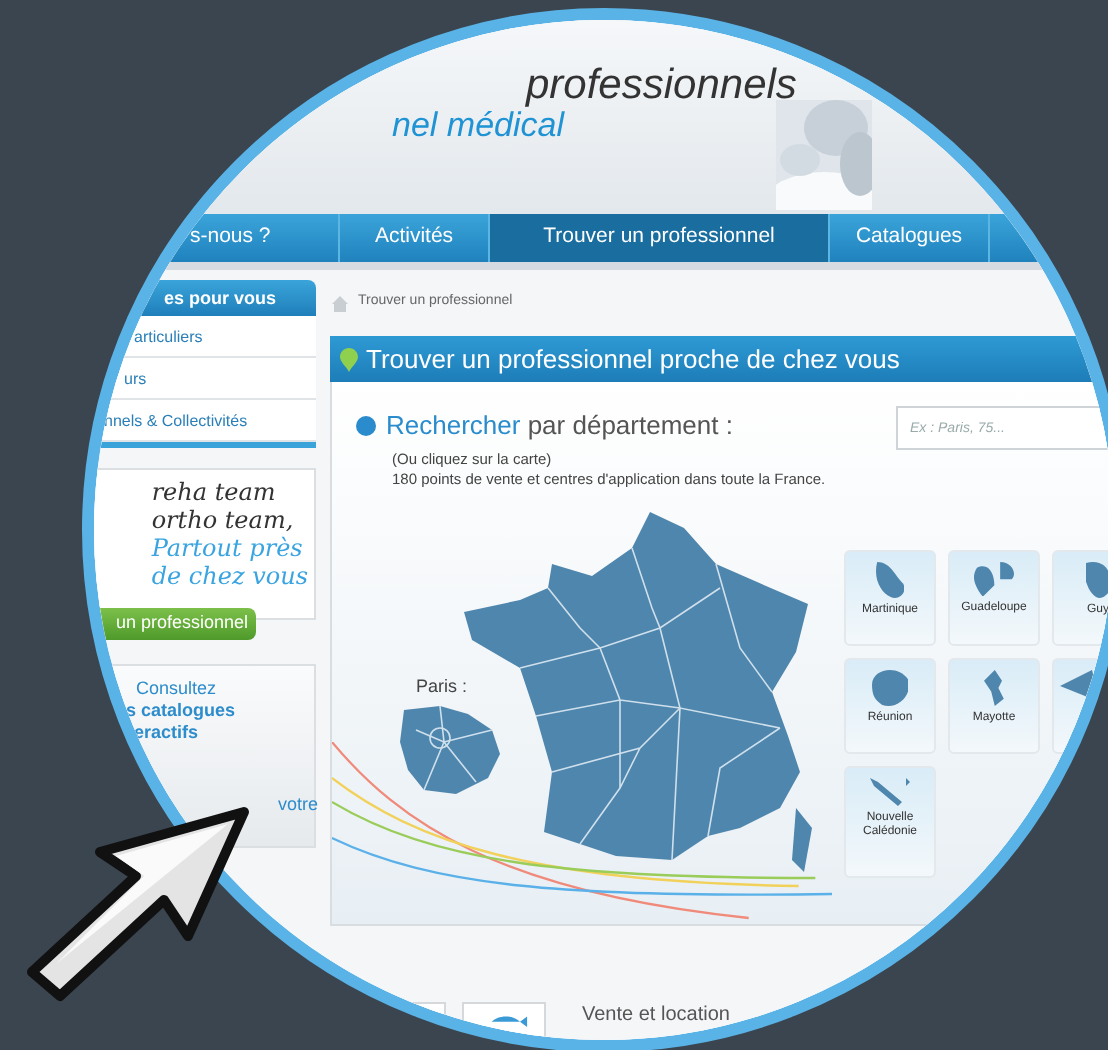 This screenshot has height=1050, width=1108. I want to click on nav-tab: Trouver un professionnel, so click(660, 238).